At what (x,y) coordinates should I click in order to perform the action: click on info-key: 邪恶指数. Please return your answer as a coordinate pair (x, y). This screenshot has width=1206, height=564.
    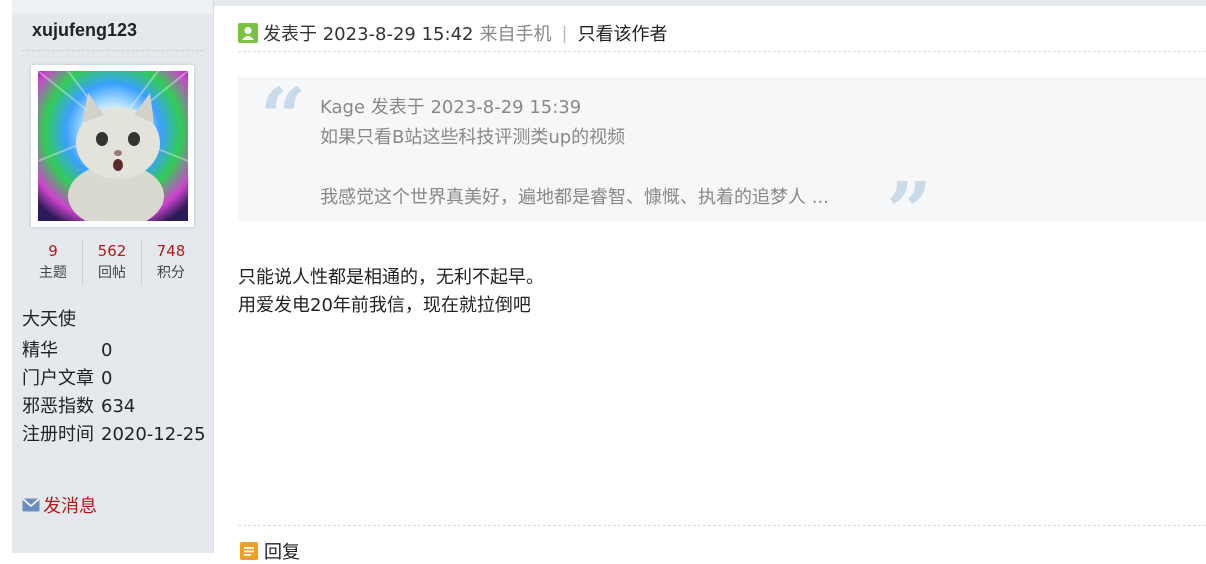
    Looking at the image, I should click on (58, 406).